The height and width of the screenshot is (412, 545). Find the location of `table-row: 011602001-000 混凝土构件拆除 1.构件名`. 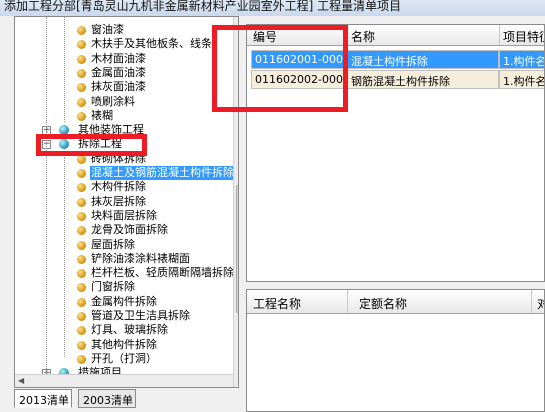

table-row: 011602001-000 混凝土构件拆除 1.构件名 is located at coordinates (397, 59).